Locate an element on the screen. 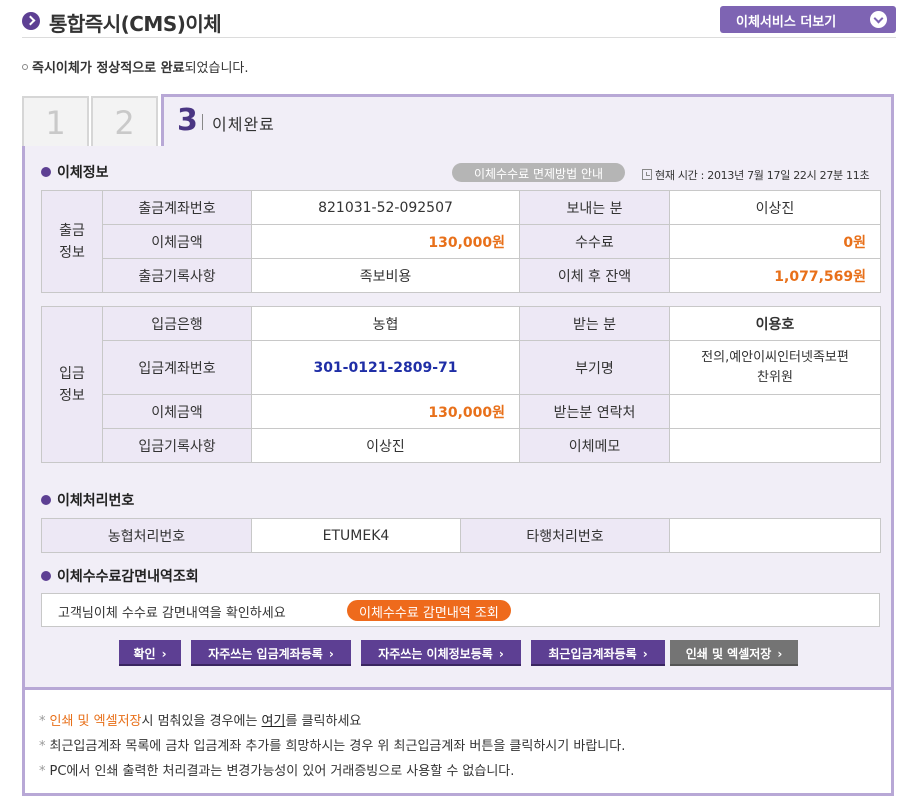  step-tab-3-active: 3 이체완료 is located at coordinates (527, 121).